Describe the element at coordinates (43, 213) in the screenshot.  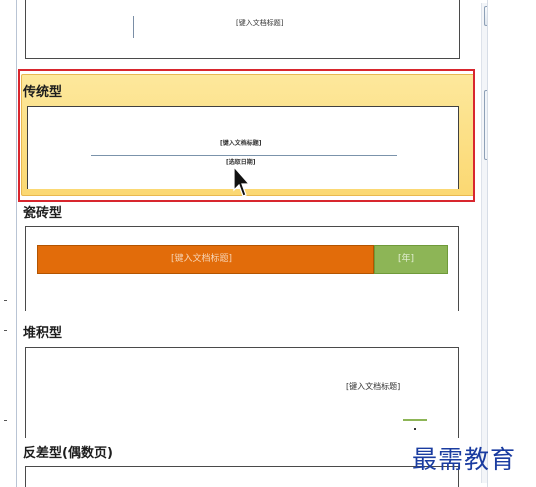
I see `gallery-item-label: 瓷砖型` at that location.